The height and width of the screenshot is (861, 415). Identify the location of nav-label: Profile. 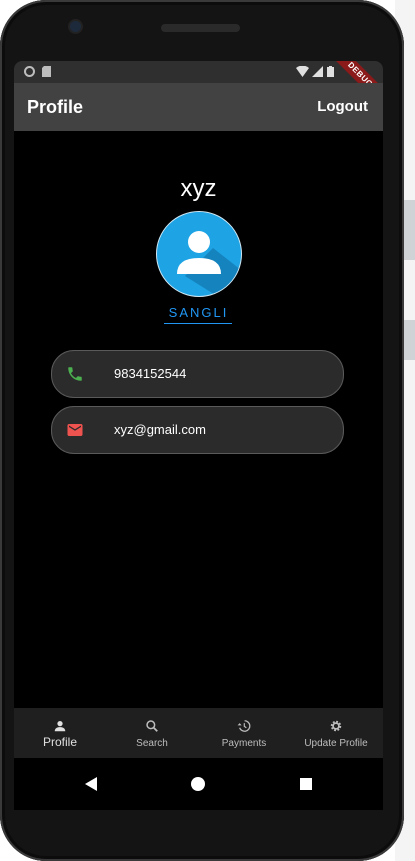
(59, 742).